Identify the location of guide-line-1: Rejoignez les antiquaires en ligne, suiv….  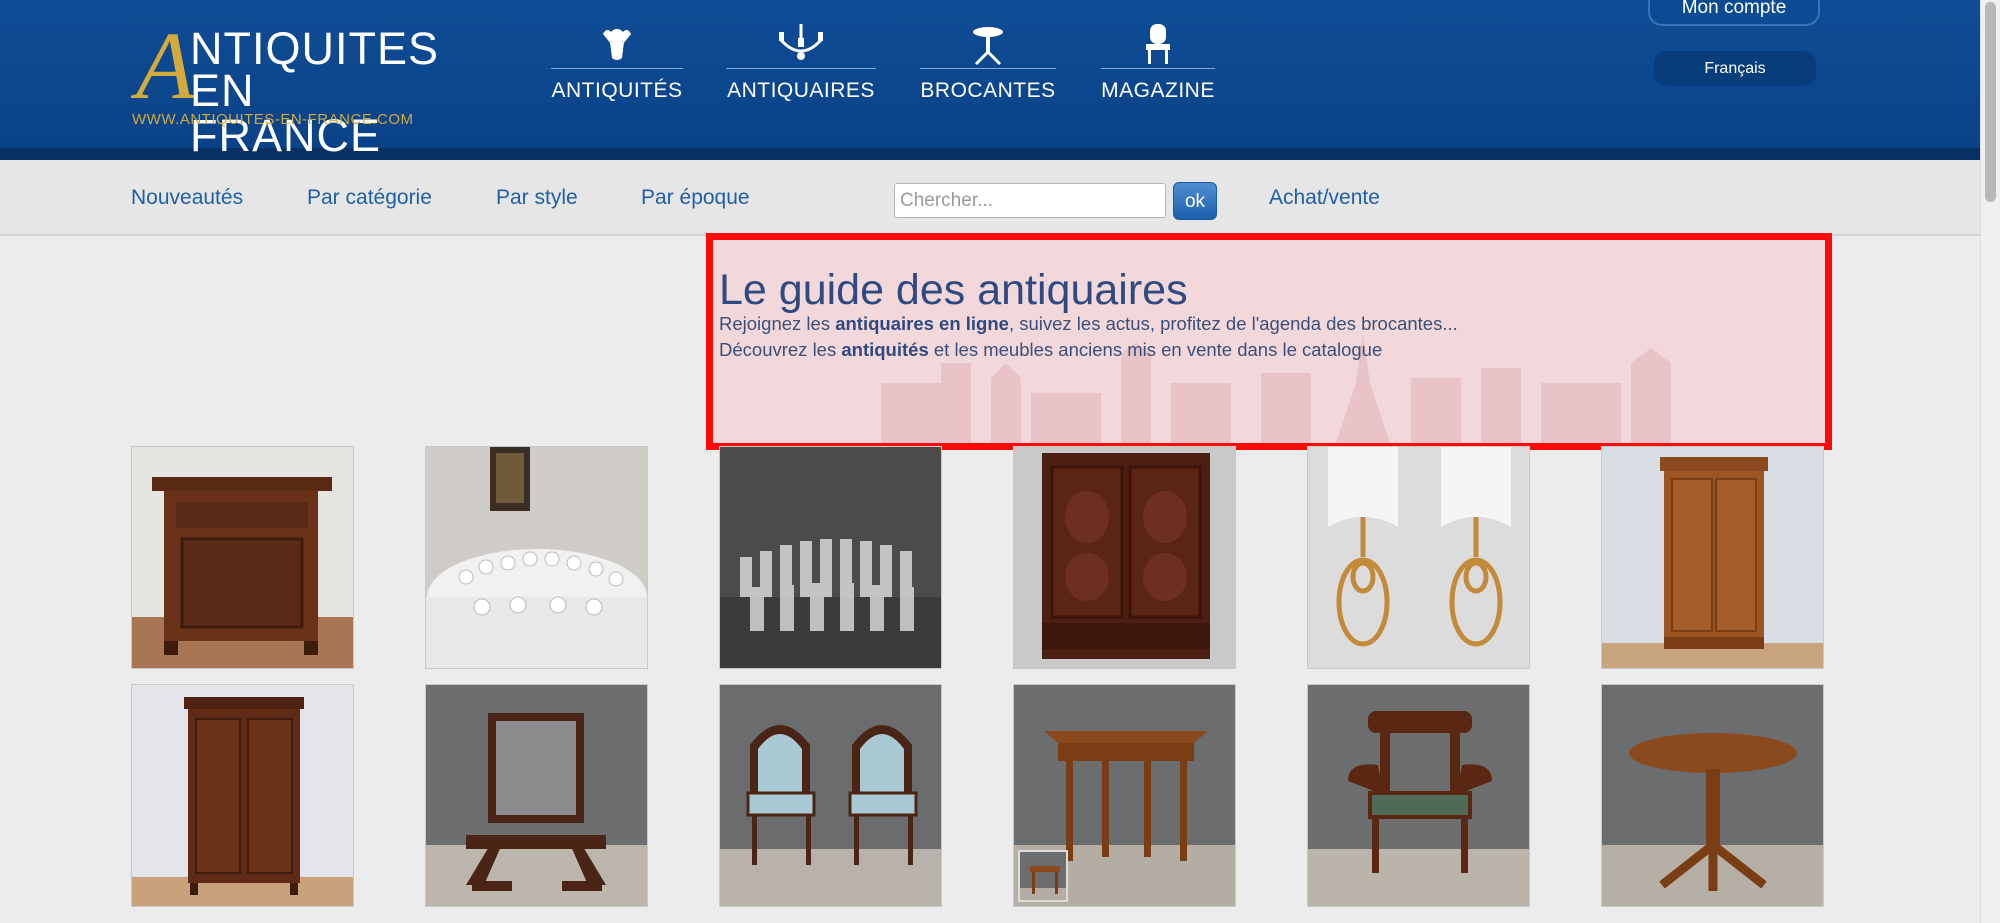
(1088, 323).